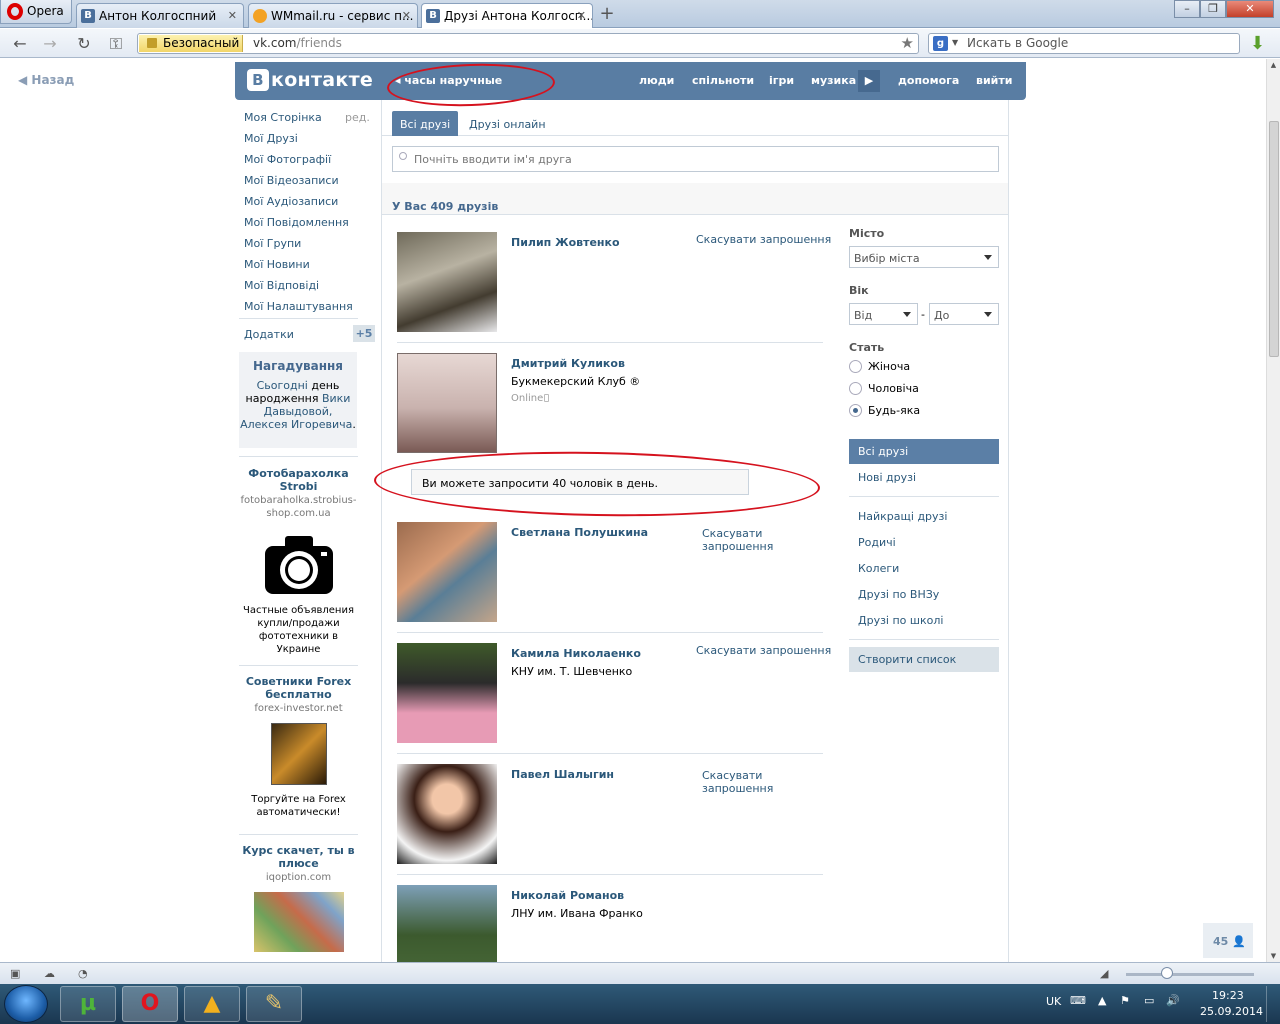 This screenshot has width=1280, height=1024. What do you see at coordinates (17, 973) in the screenshot?
I see `panel-toggle-icon: ▣` at bounding box center [17, 973].